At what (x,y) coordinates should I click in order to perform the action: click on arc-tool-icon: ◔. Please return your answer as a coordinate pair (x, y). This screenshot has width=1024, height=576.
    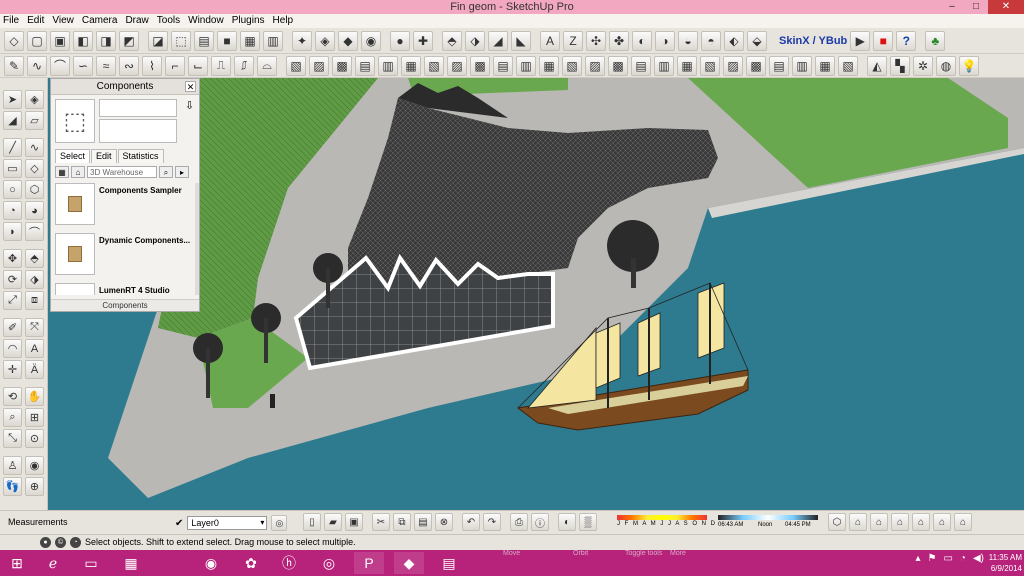
    Looking at the image, I should click on (12, 210).